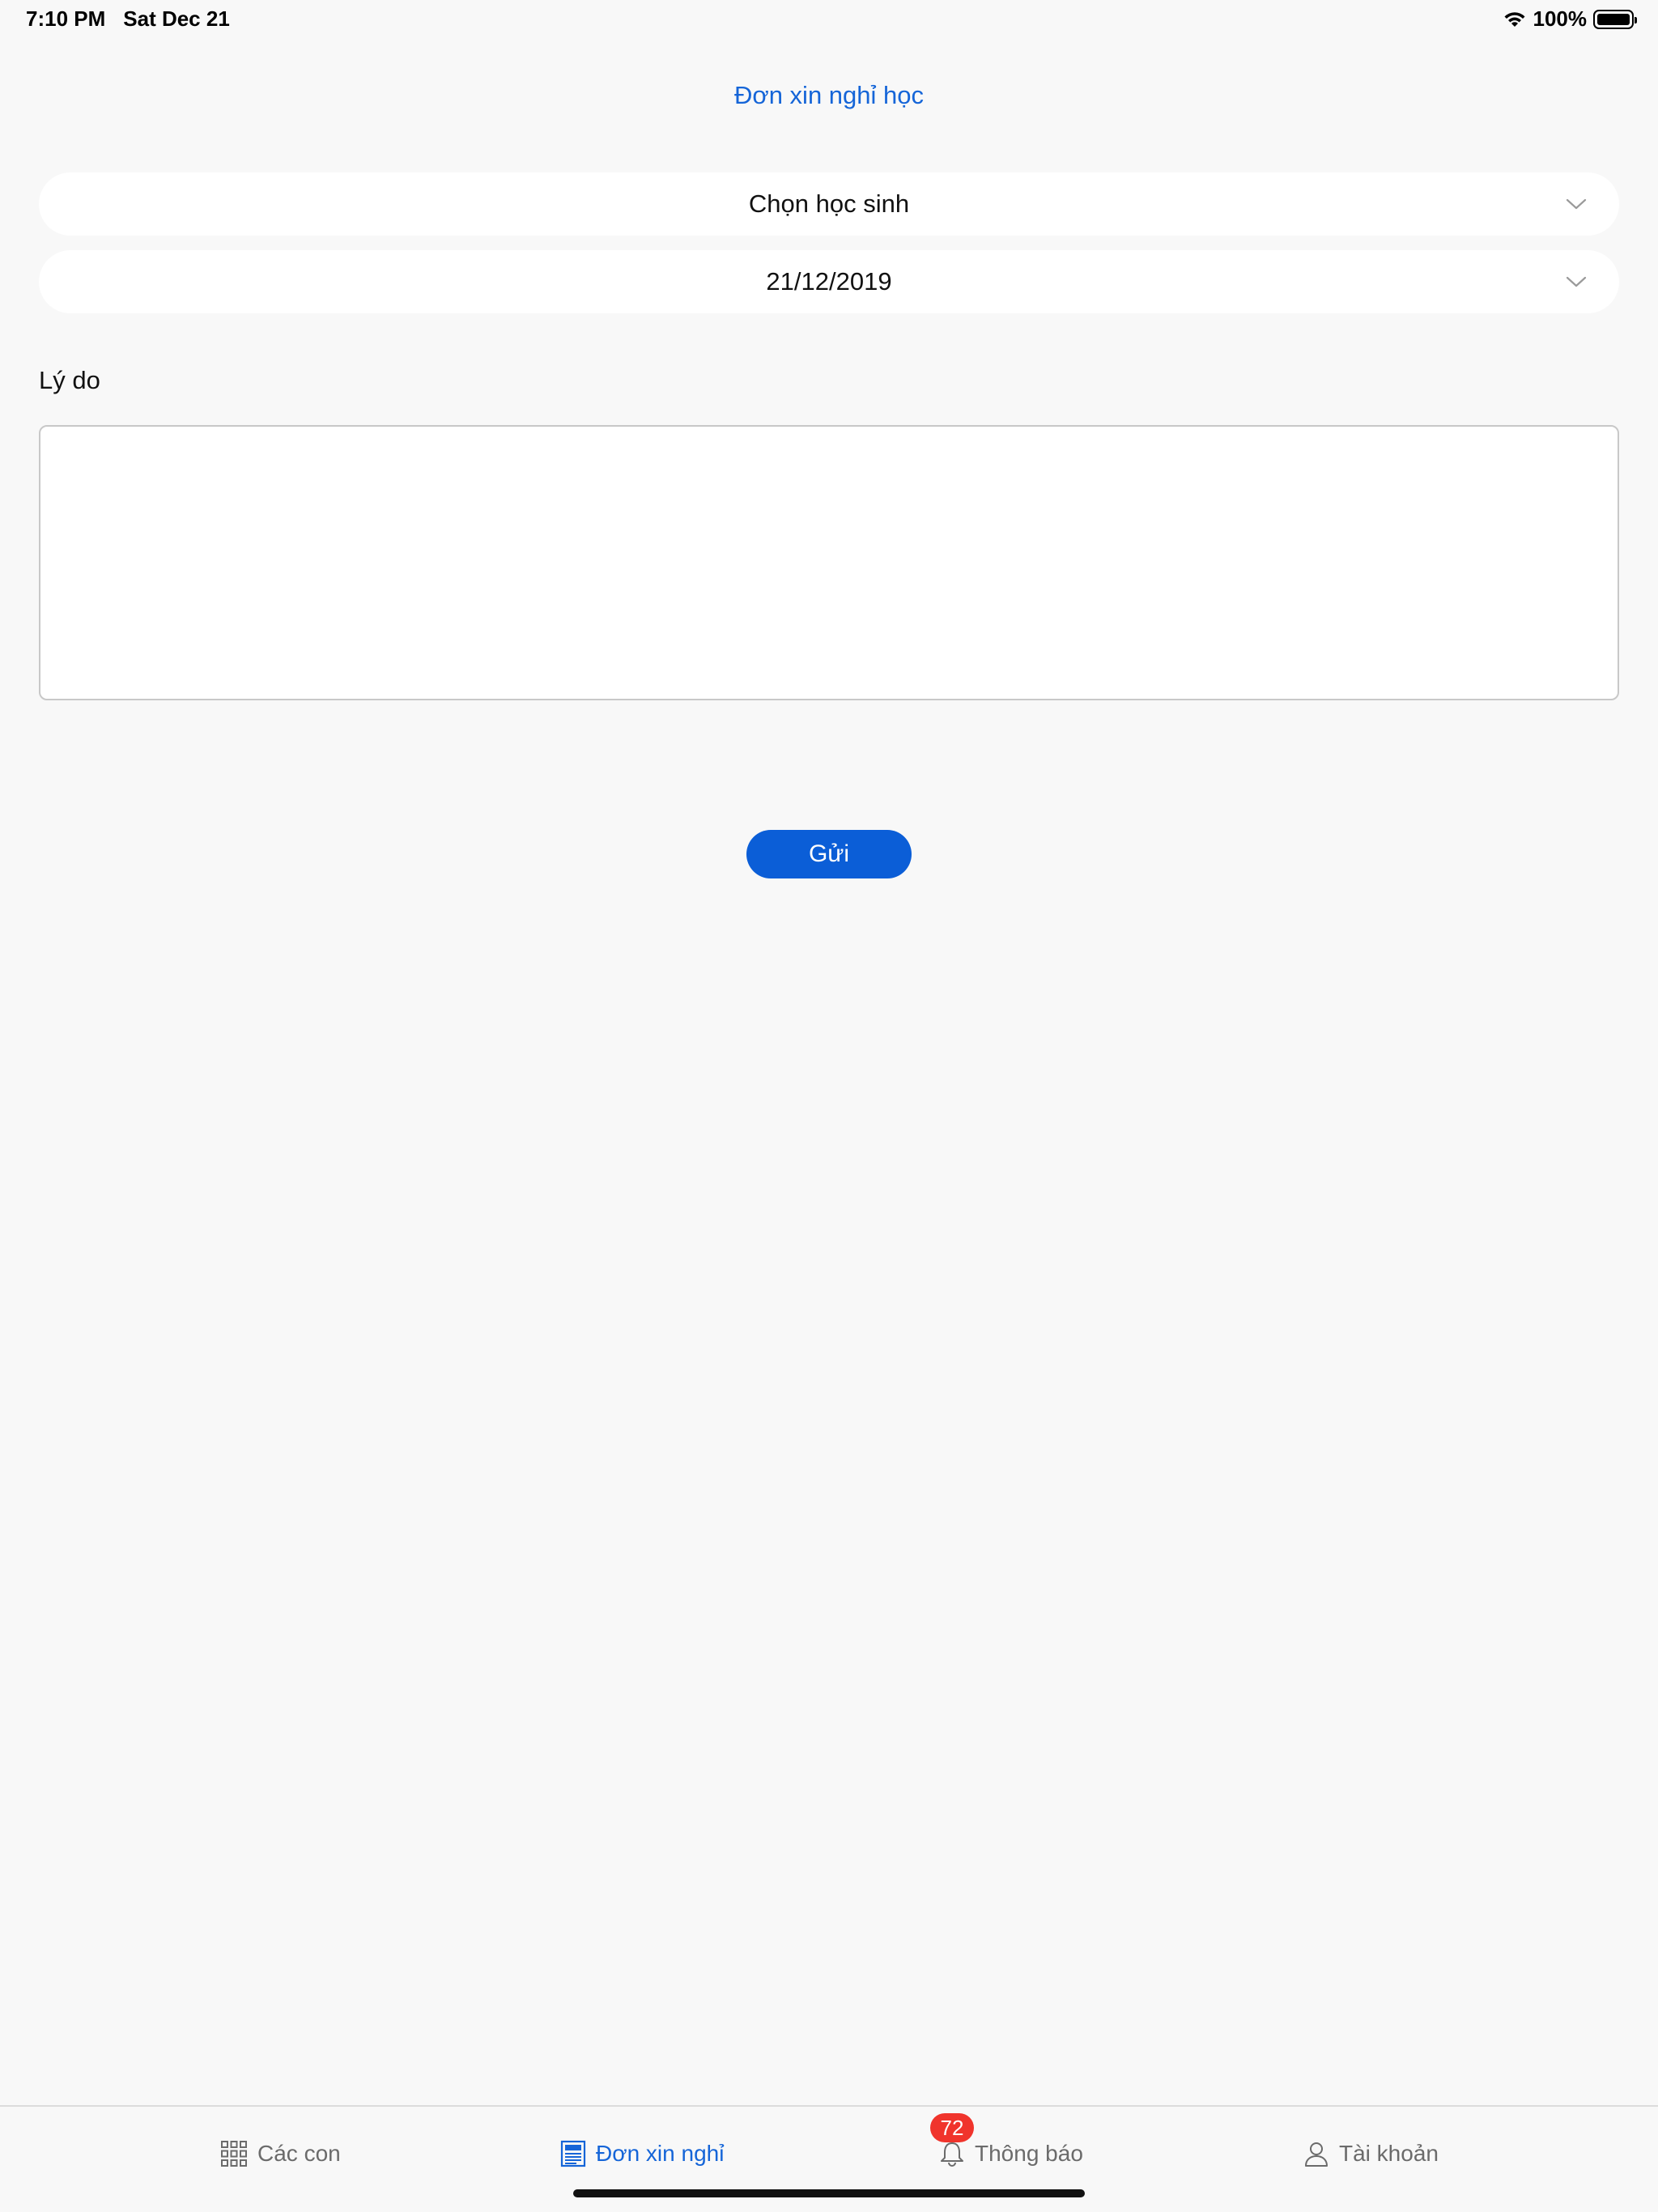 This screenshot has width=1658, height=2212. I want to click on reason-textarea, so click(829, 563).